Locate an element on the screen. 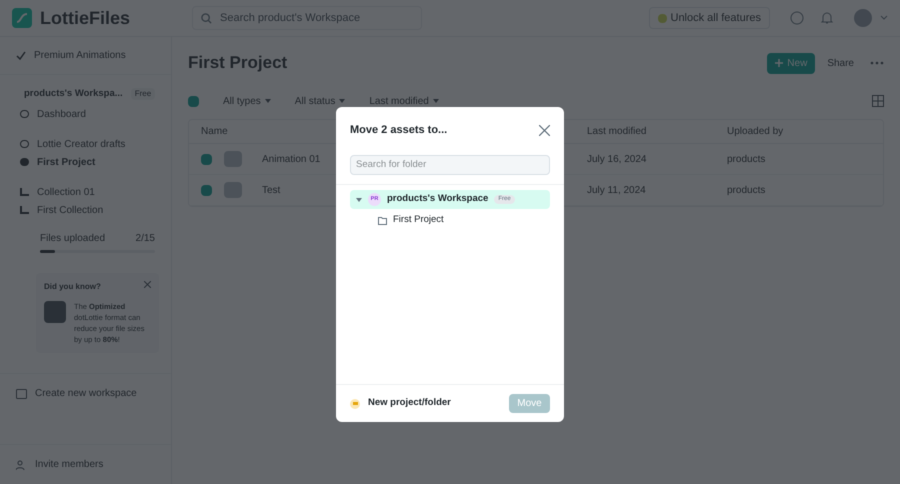  caret-icon is located at coordinates (359, 200).